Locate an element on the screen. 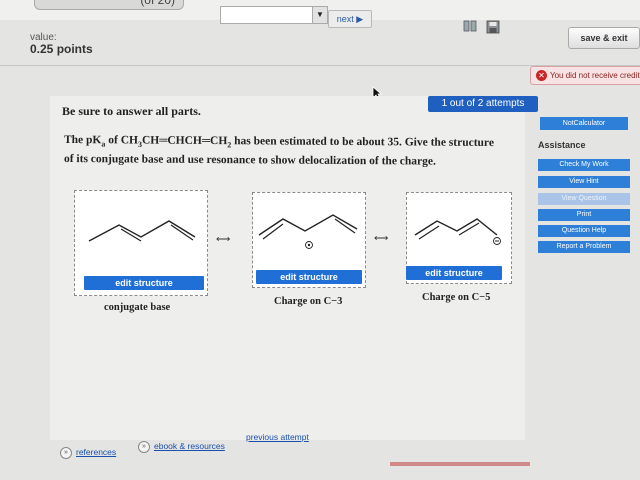 This screenshot has width=640, height=480. points-value: 0.25 points is located at coordinates (61, 49).